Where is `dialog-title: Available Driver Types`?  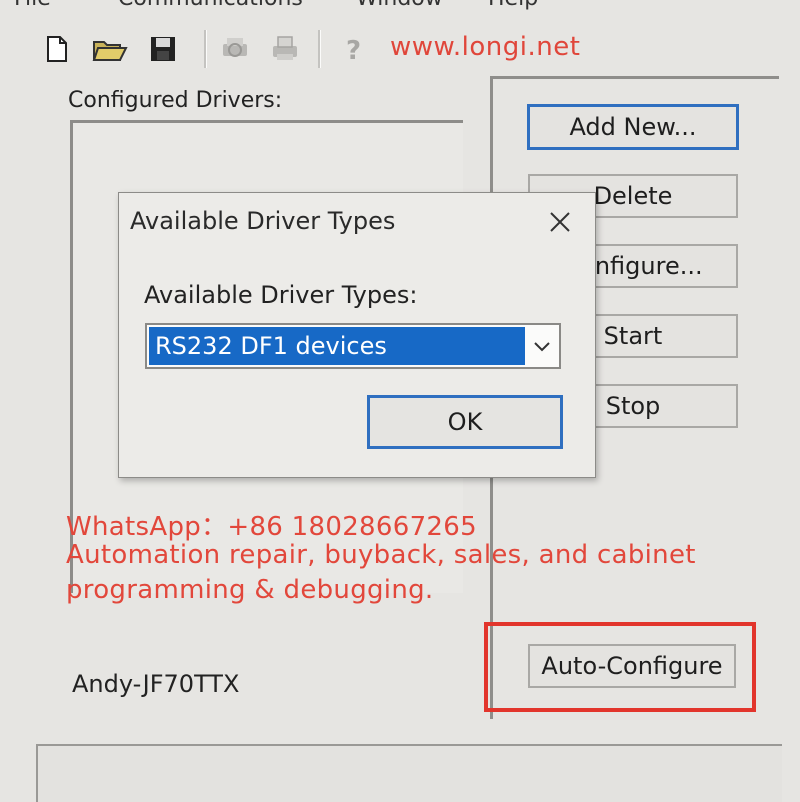 dialog-title: Available Driver Types is located at coordinates (263, 221).